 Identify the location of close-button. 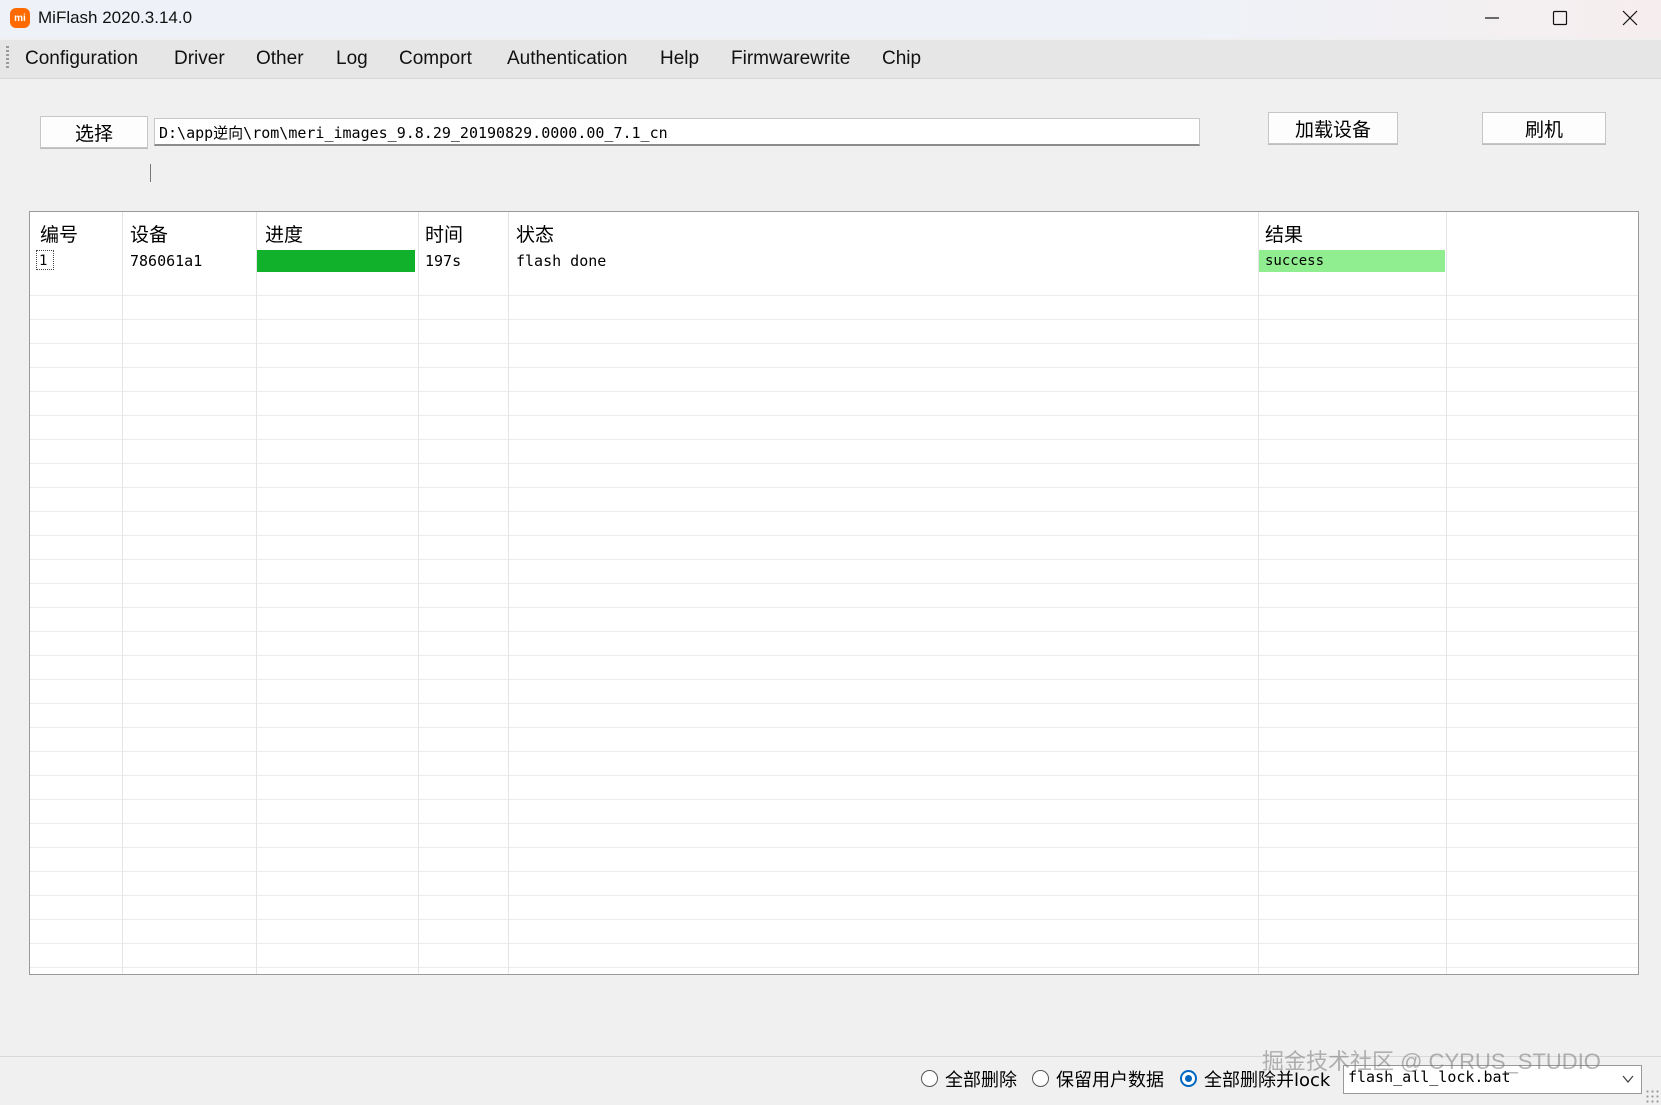
(1628, 18).